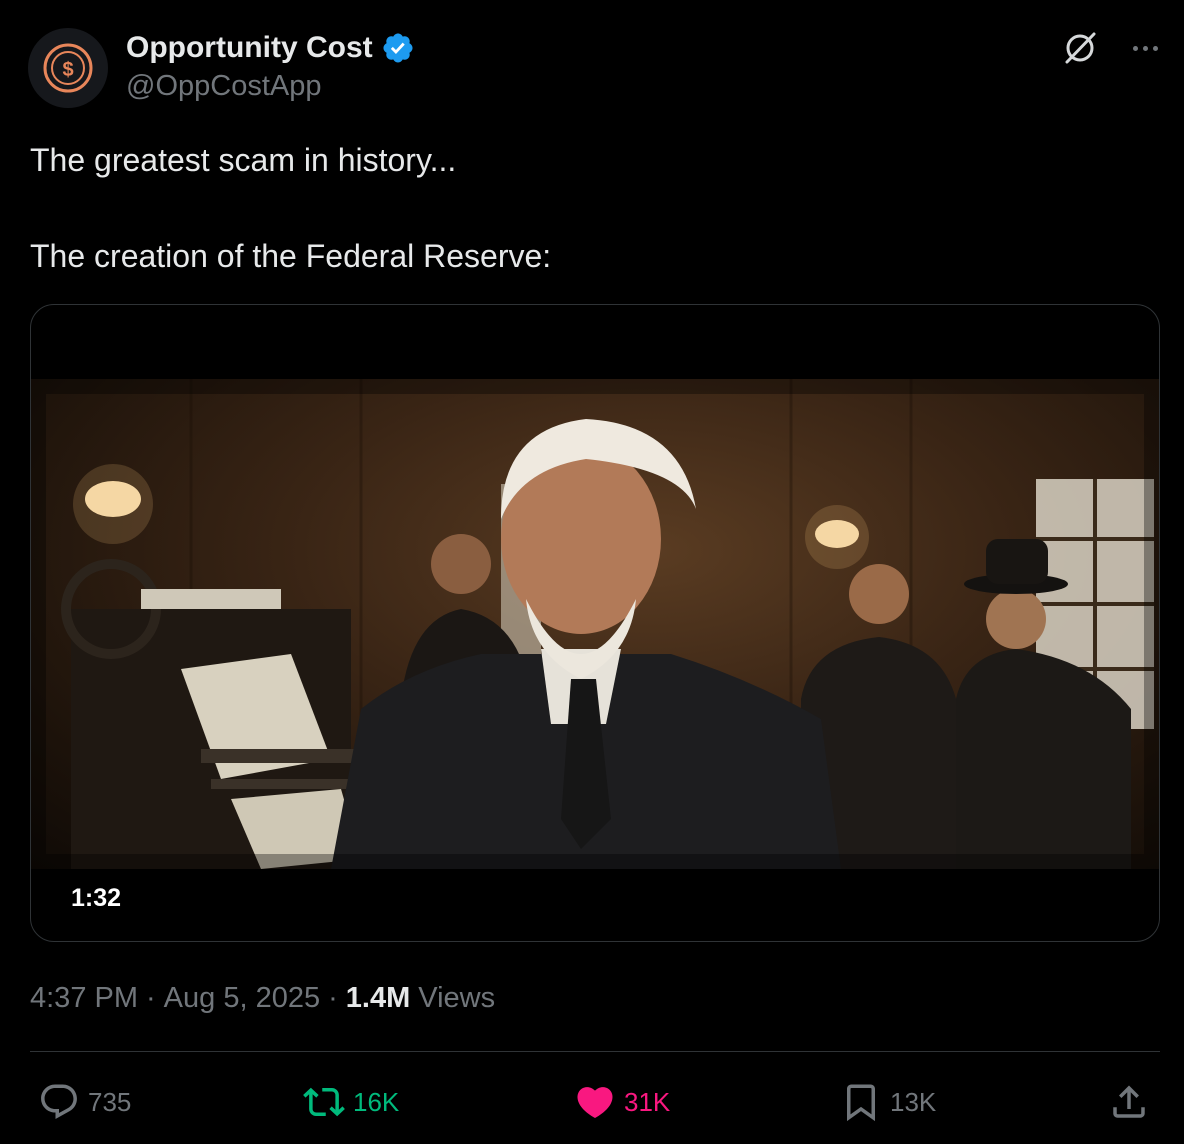  Describe the element at coordinates (913, 1101) in the screenshot. I see `bookmark-count: 13K` at that location.